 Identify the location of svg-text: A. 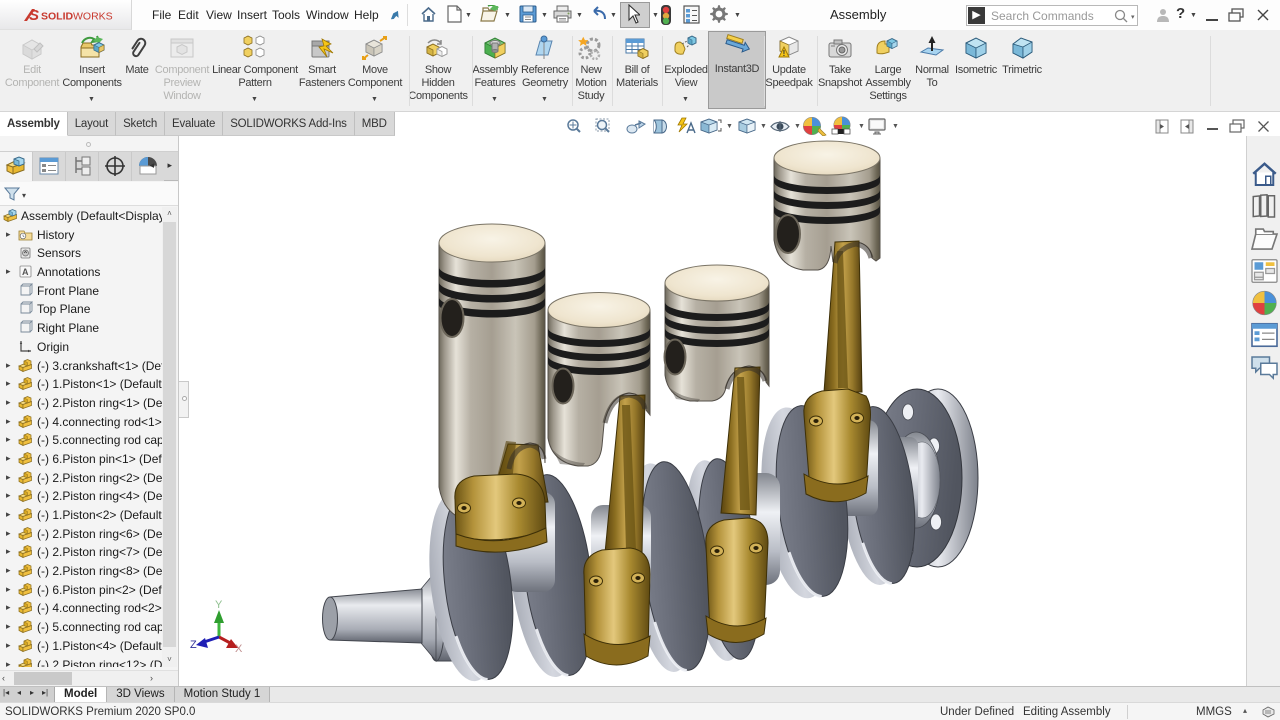
(25, 272).